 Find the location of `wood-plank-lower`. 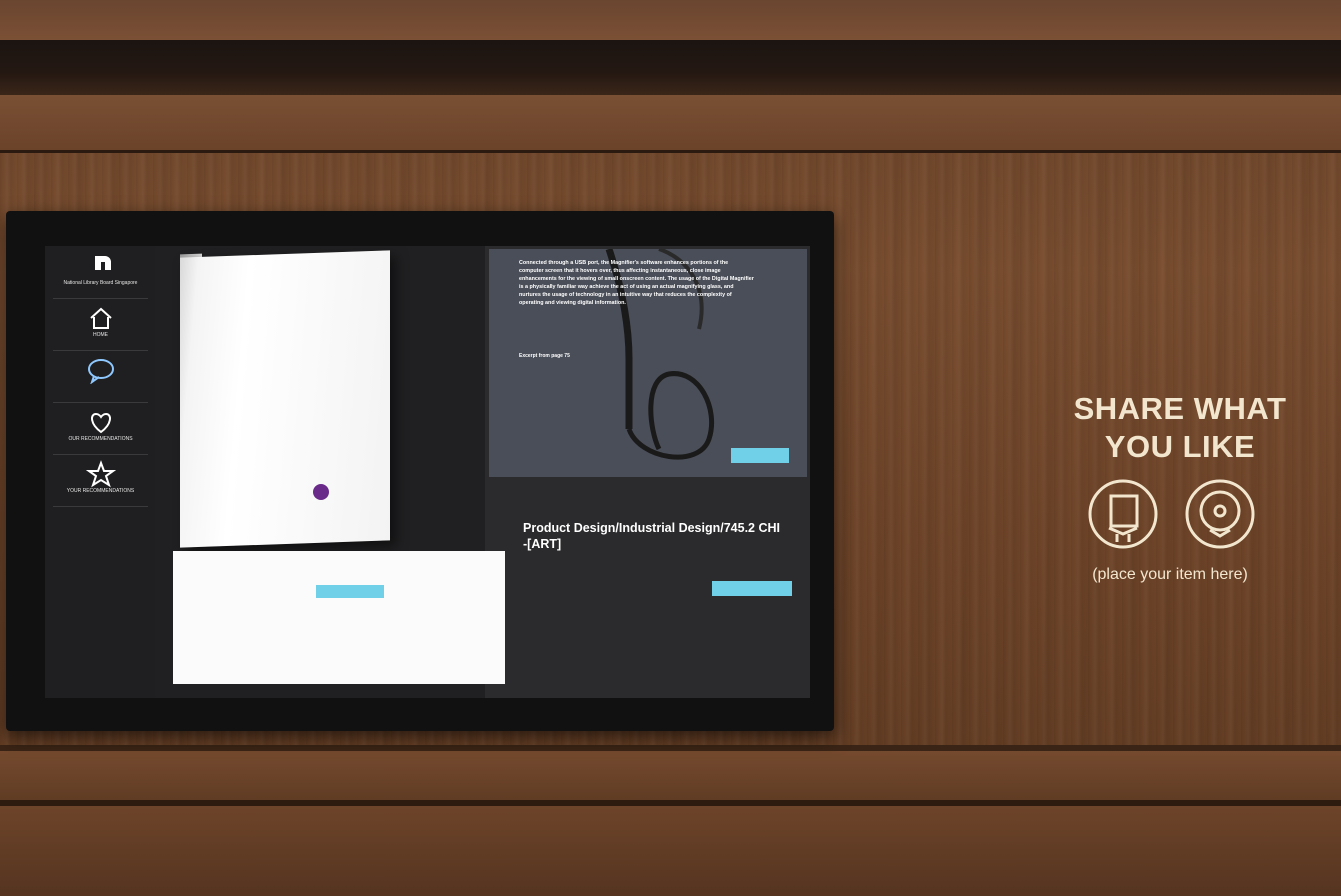

wood-plank-lower is located at coordinates (670, 775).